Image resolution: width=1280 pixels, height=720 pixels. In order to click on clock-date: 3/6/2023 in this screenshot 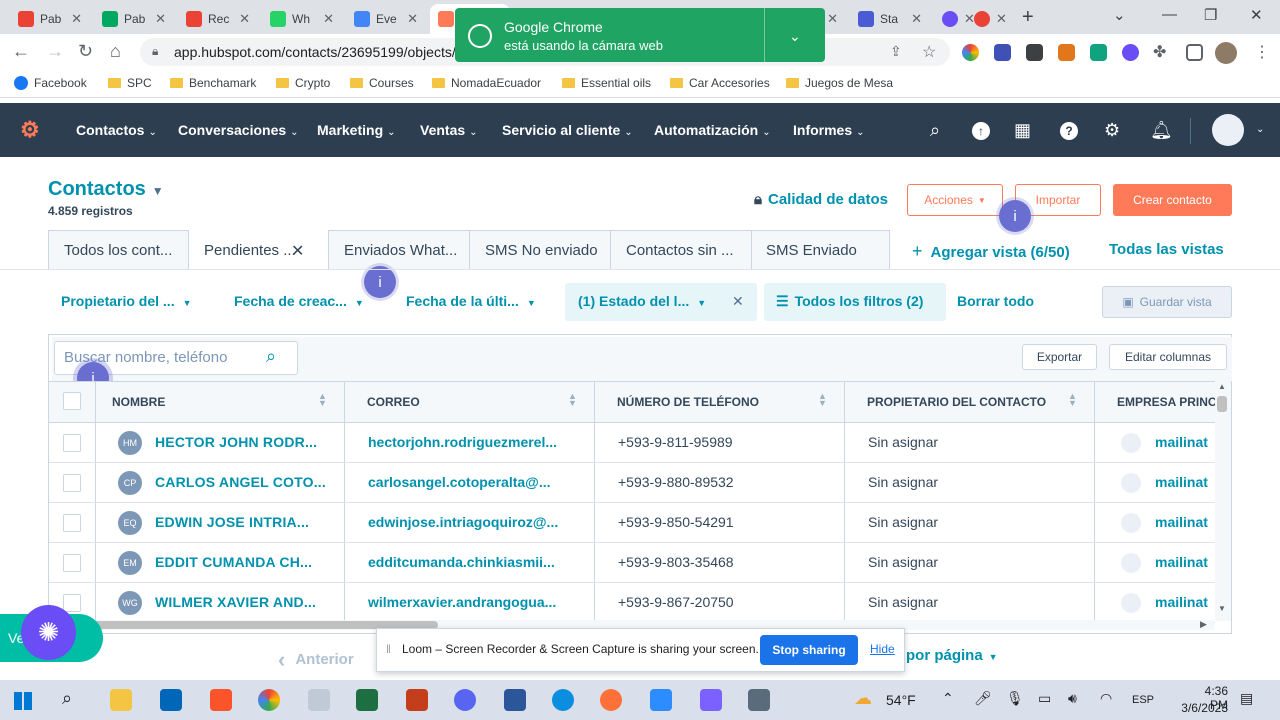, I will do `click(1203, 708)`.